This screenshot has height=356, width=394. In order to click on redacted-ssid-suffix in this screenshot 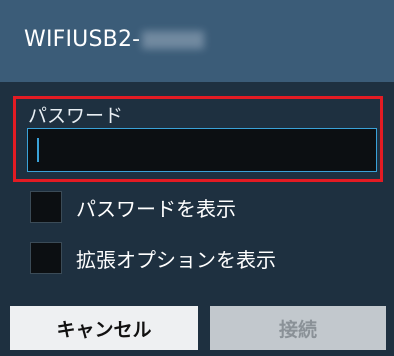, I will do `click(173, 40)`.